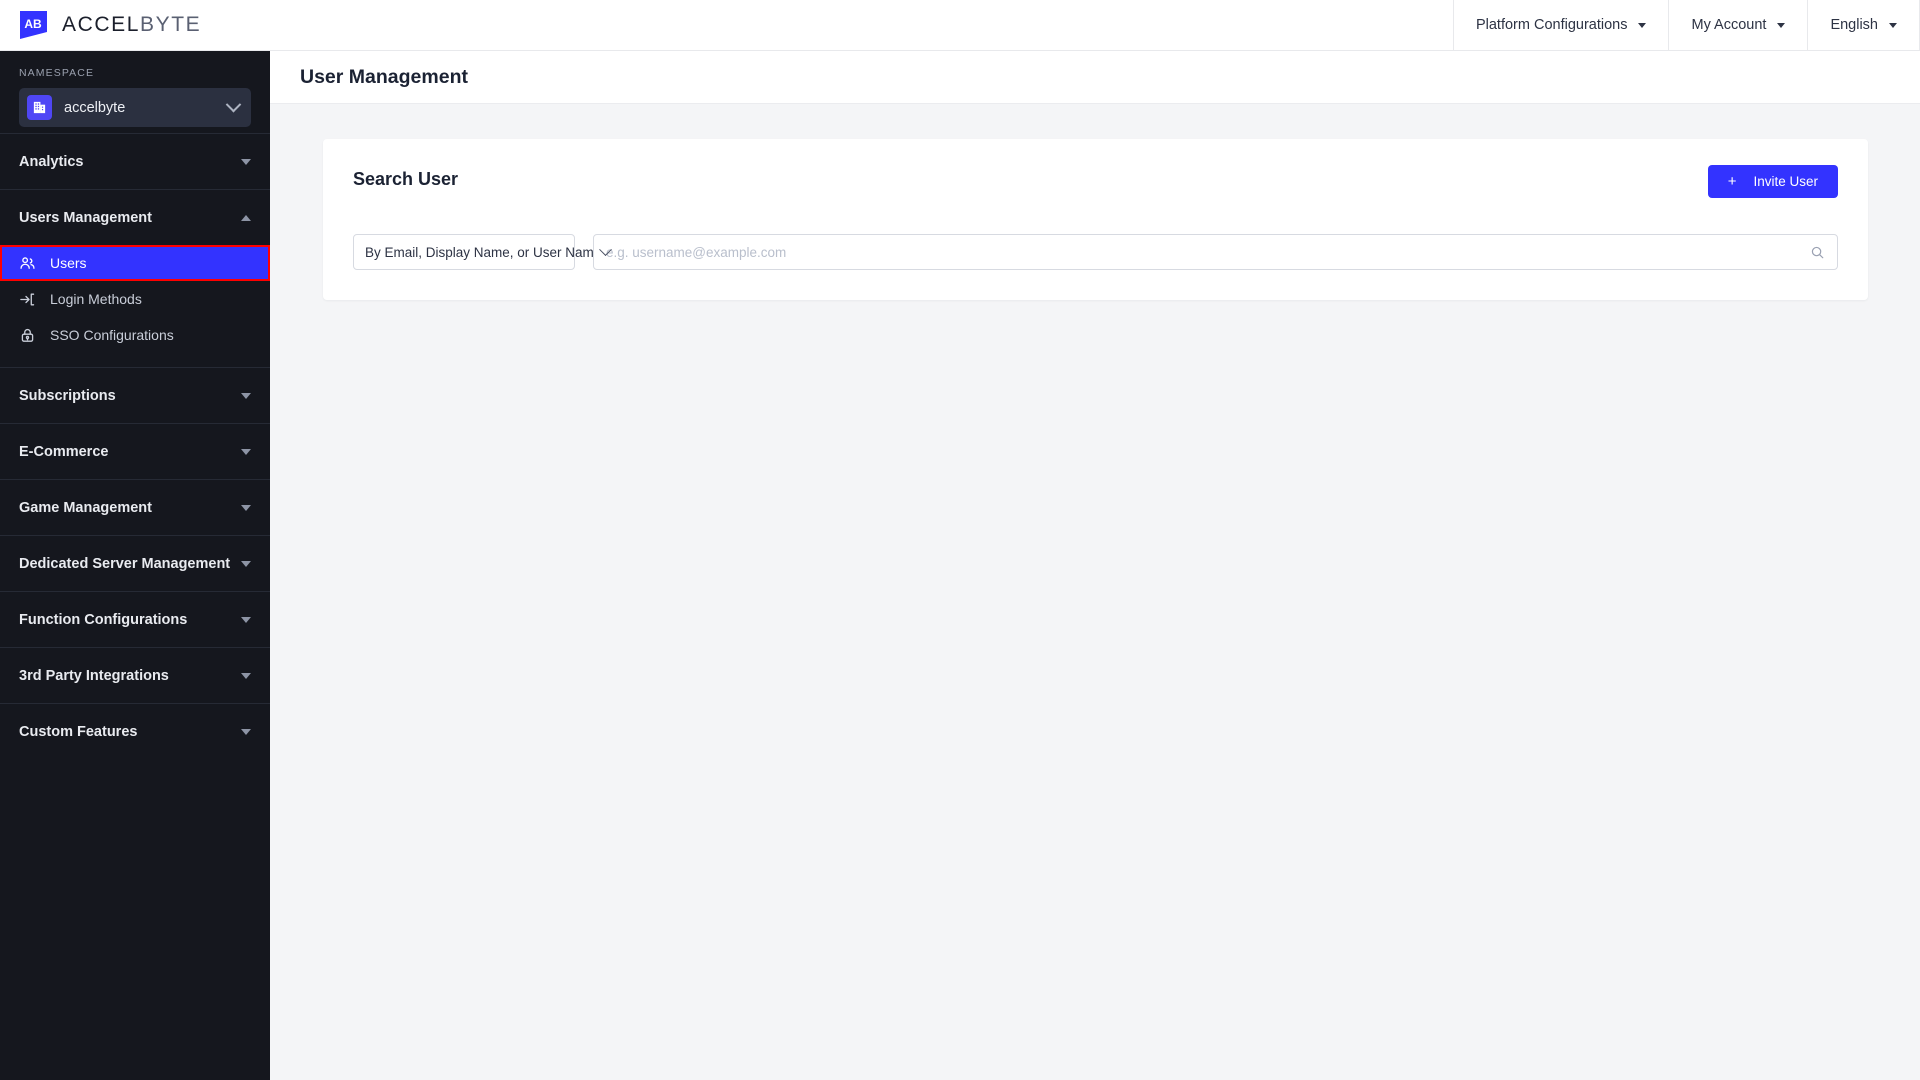  Describe the element at coordinates (68, 263) in the screenshot. I see `sidebar-subitem-label: Users` at that location.